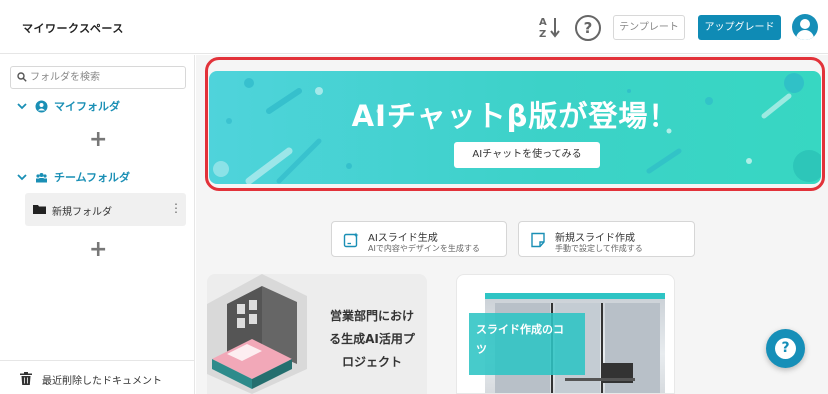 The image size is (828, 394). I want to click on new-document-icon, so click(538, 240).